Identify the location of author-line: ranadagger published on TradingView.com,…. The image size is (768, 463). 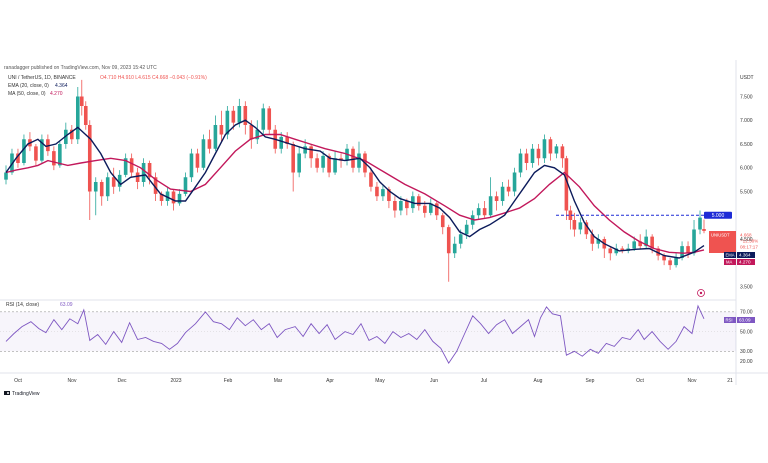
(80, 68).